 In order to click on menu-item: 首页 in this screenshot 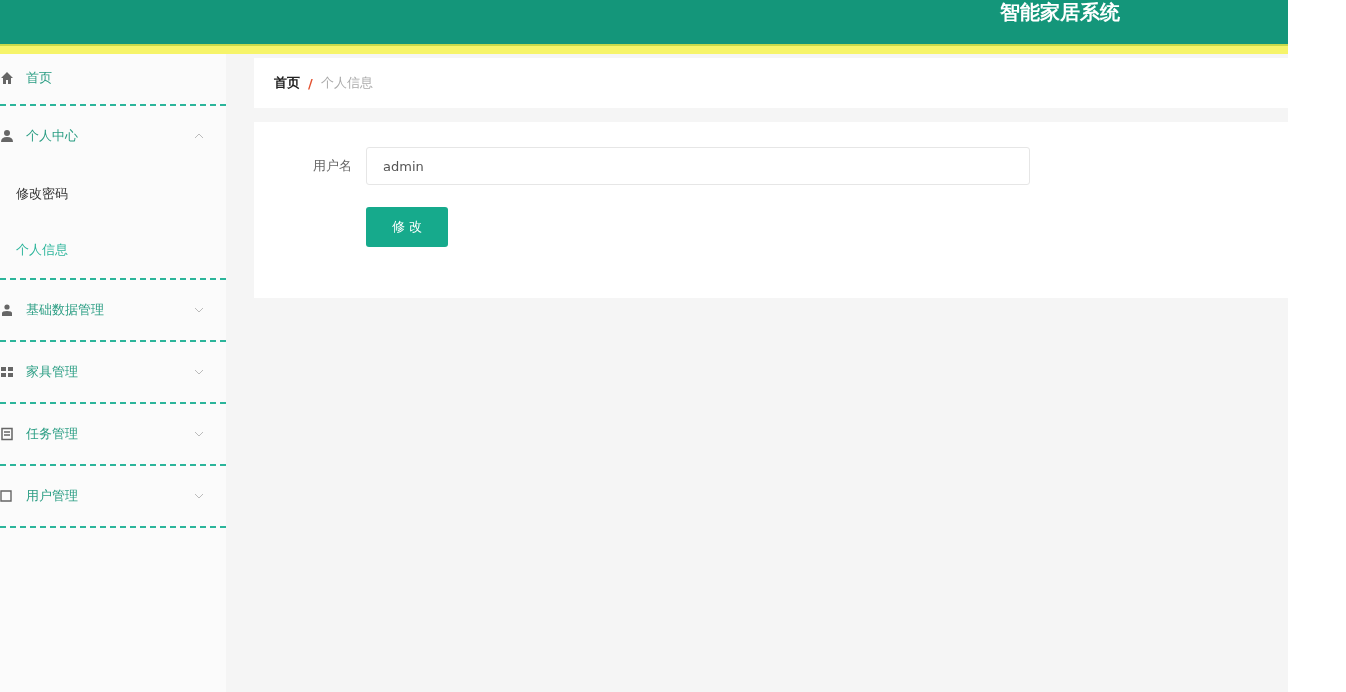, I will do `click(113, 78)`.